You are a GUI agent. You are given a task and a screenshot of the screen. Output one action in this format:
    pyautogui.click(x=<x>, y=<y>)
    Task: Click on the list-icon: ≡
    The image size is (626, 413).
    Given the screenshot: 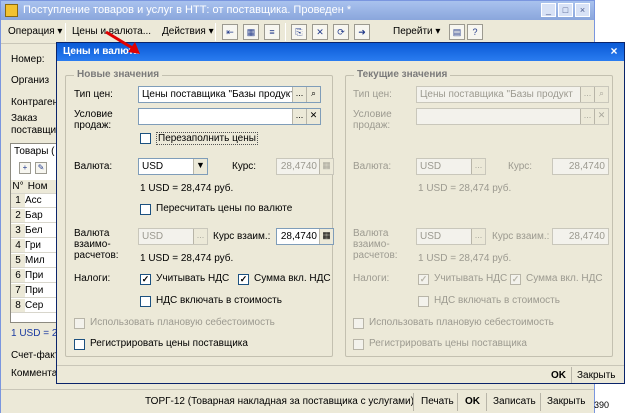 What is the action you would take?
    pyautogui.click(x=272, y=32)
    